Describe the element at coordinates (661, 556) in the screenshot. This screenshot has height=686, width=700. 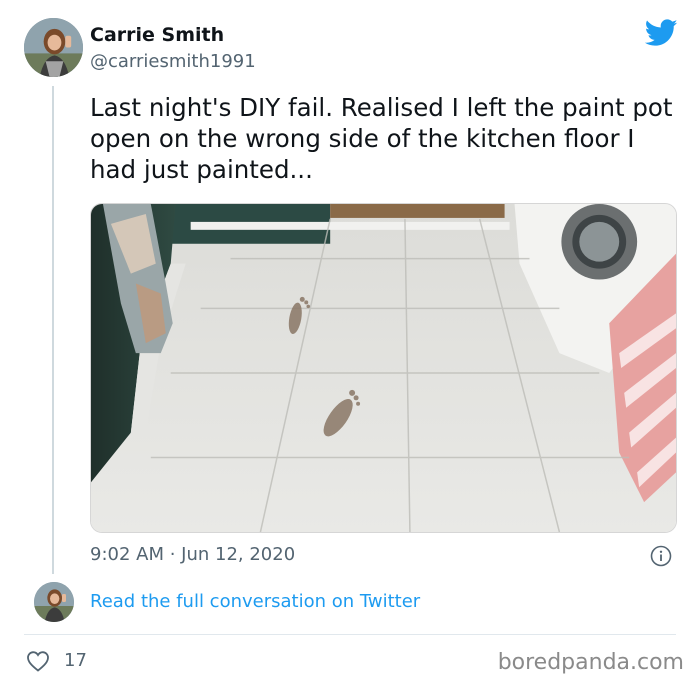
I see `info-icon` at that location.